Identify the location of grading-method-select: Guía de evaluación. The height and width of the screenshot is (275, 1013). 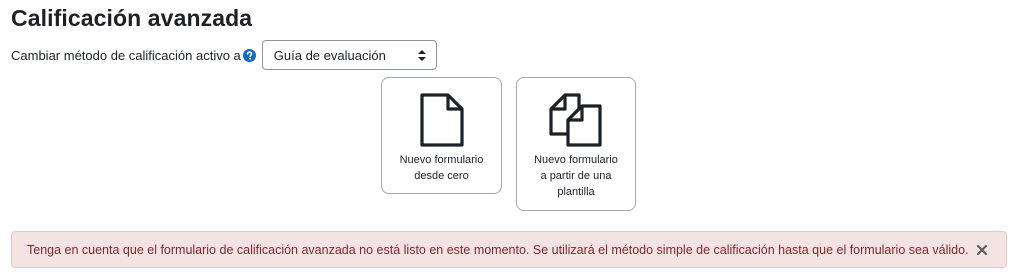
(349, 55).